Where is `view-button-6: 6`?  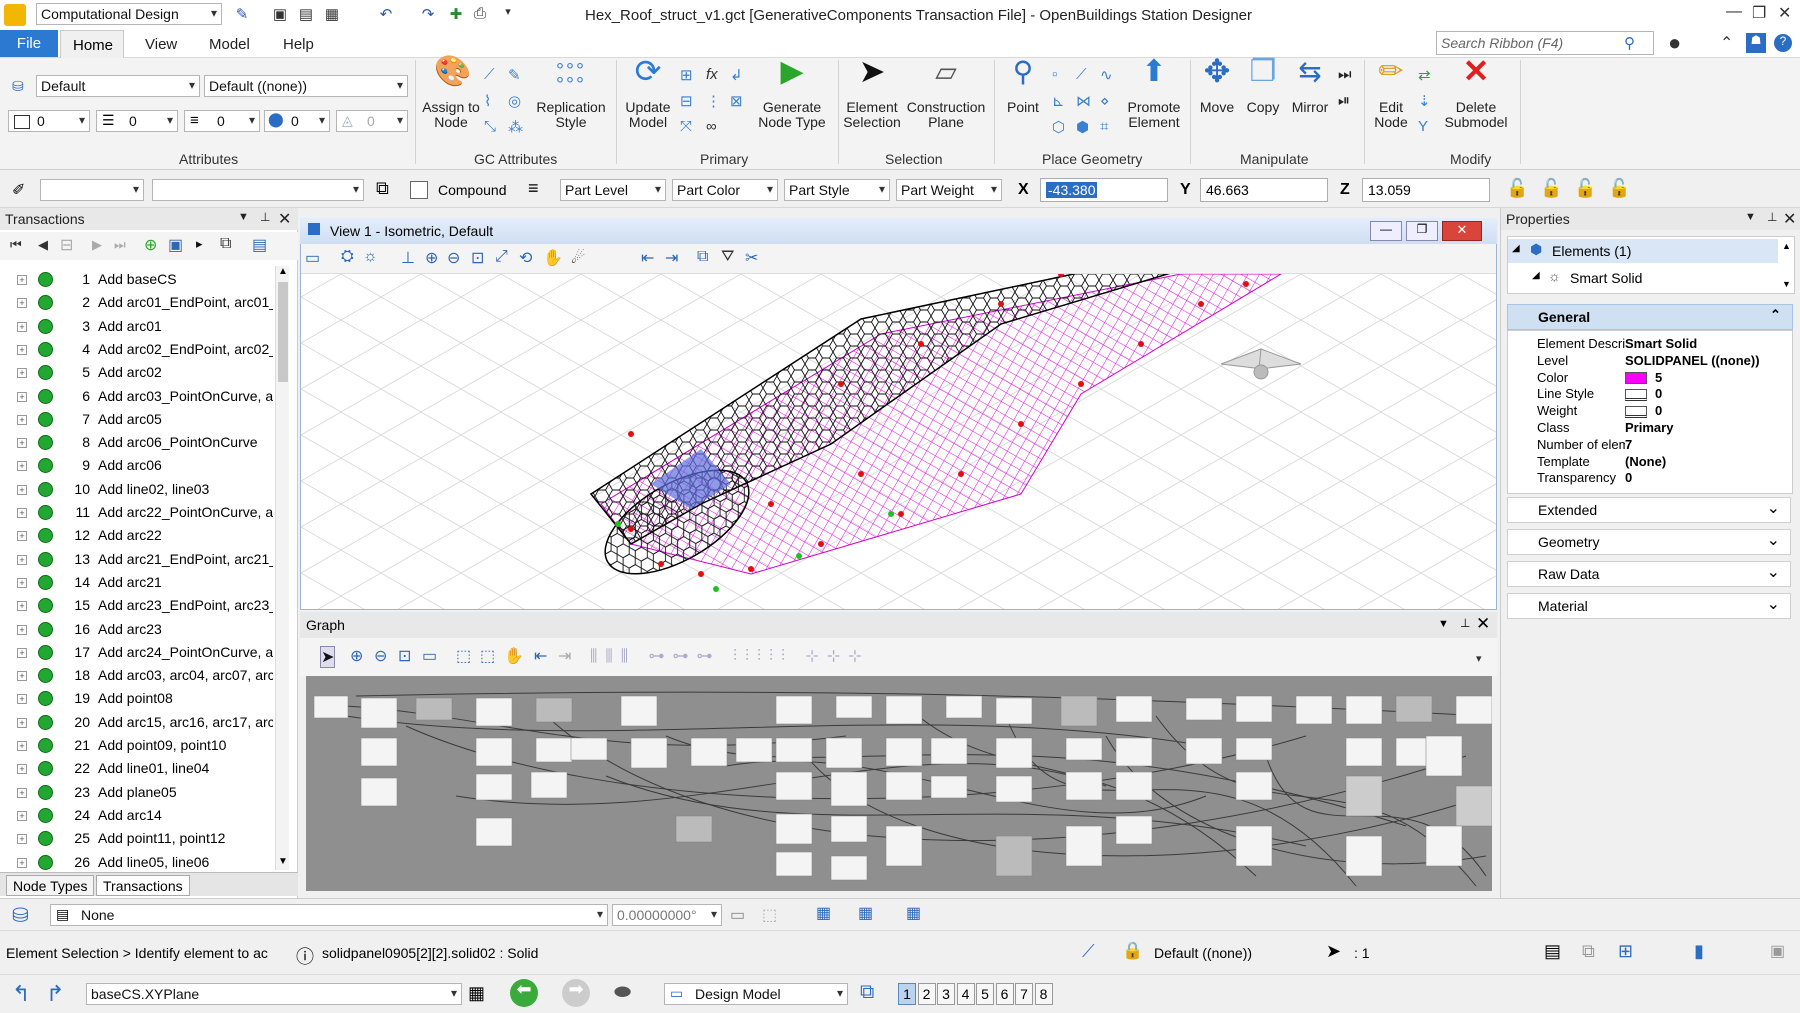 view-button-6: 6 is located at coordinates (1004, 994).